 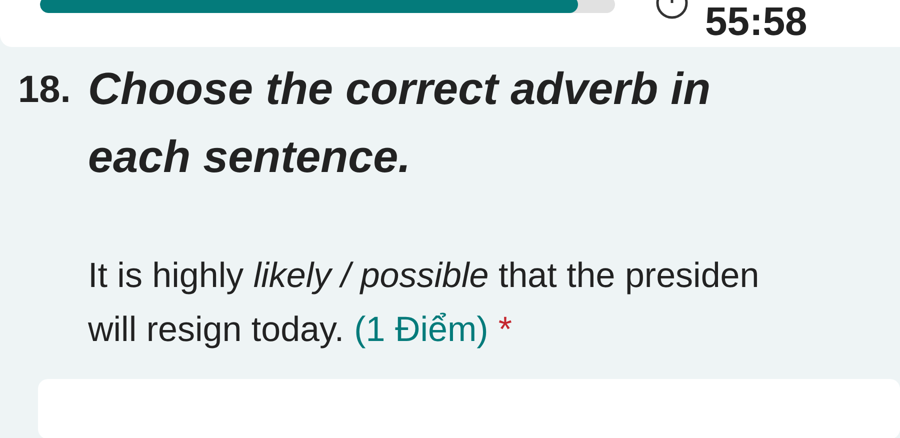 What do you see at coordinates (216, 329) in the screenshot?
I see `question-text: will resign today.` at bounding box center [216, 329].